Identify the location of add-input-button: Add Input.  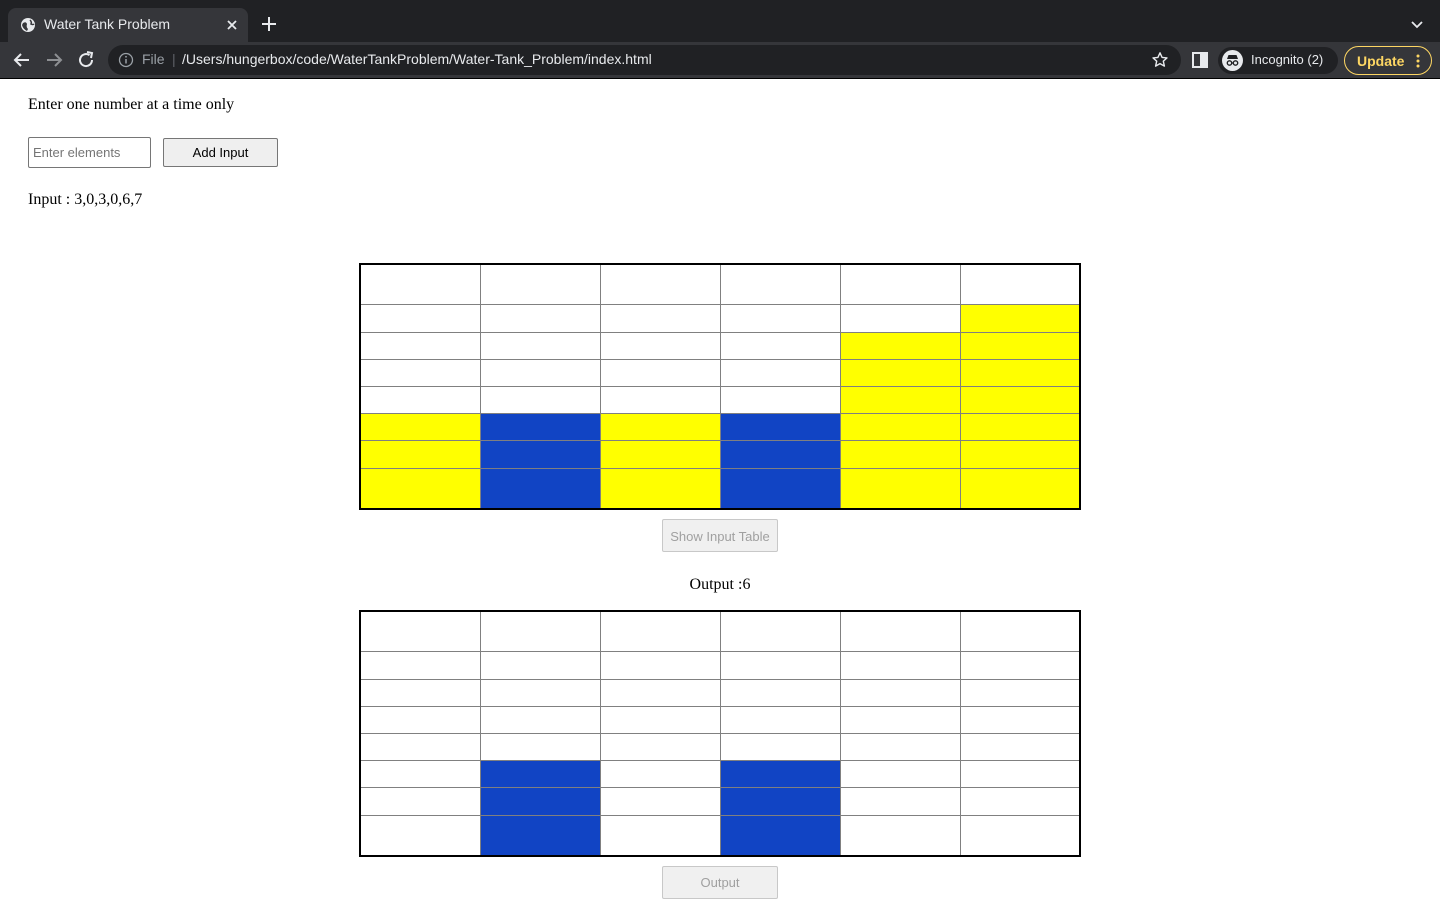
(220, 152).